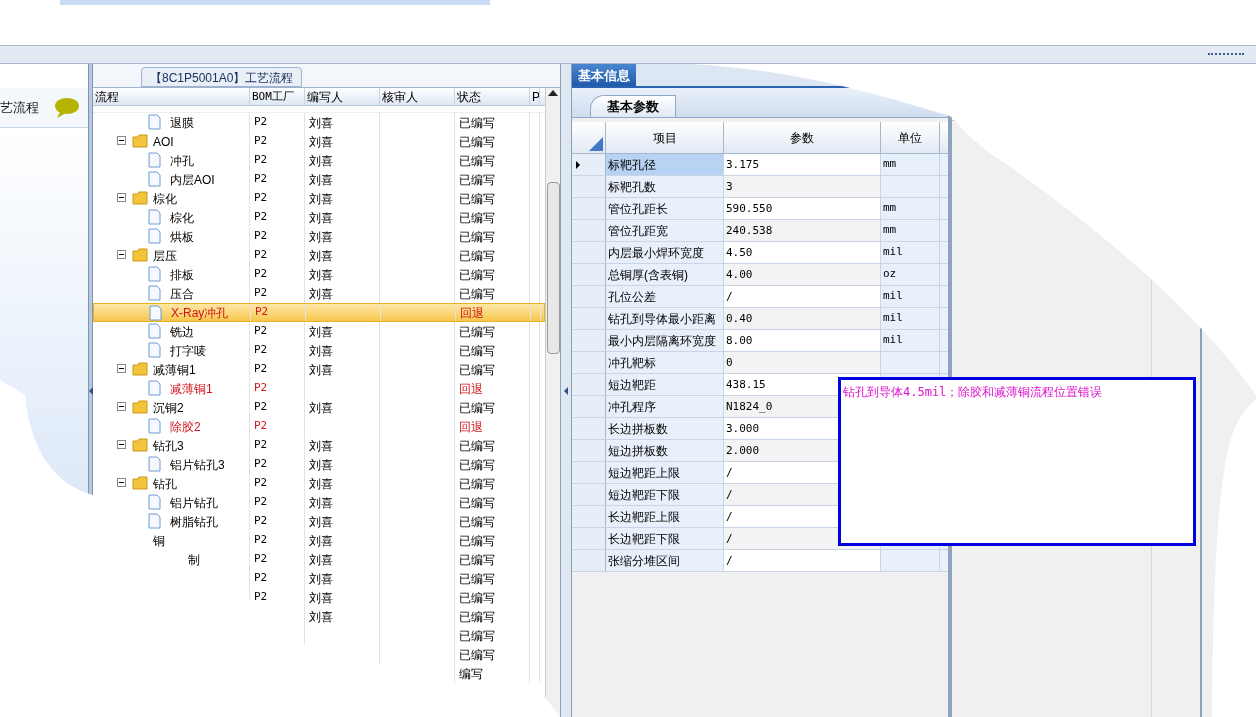 The width and height of the screenshot is (1256, 717). I want to click on tree-node-label: 钻孔, so click(165, 483).